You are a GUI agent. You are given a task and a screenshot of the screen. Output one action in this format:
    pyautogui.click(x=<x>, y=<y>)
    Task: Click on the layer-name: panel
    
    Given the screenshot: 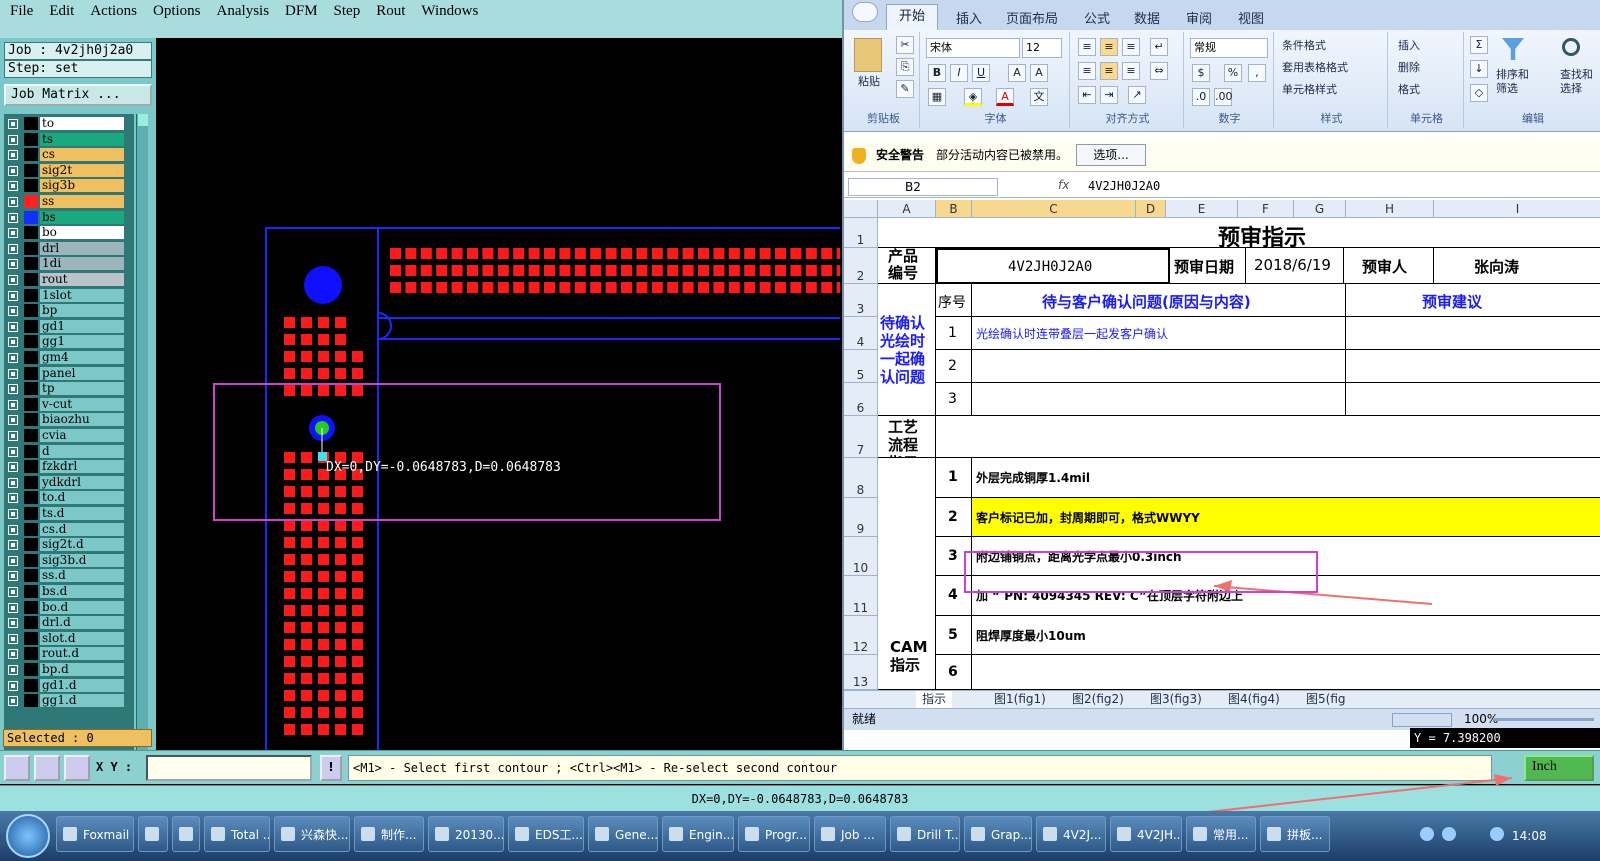 What is the action you would take?
    pyautogui.click(x=82, y=373)
    